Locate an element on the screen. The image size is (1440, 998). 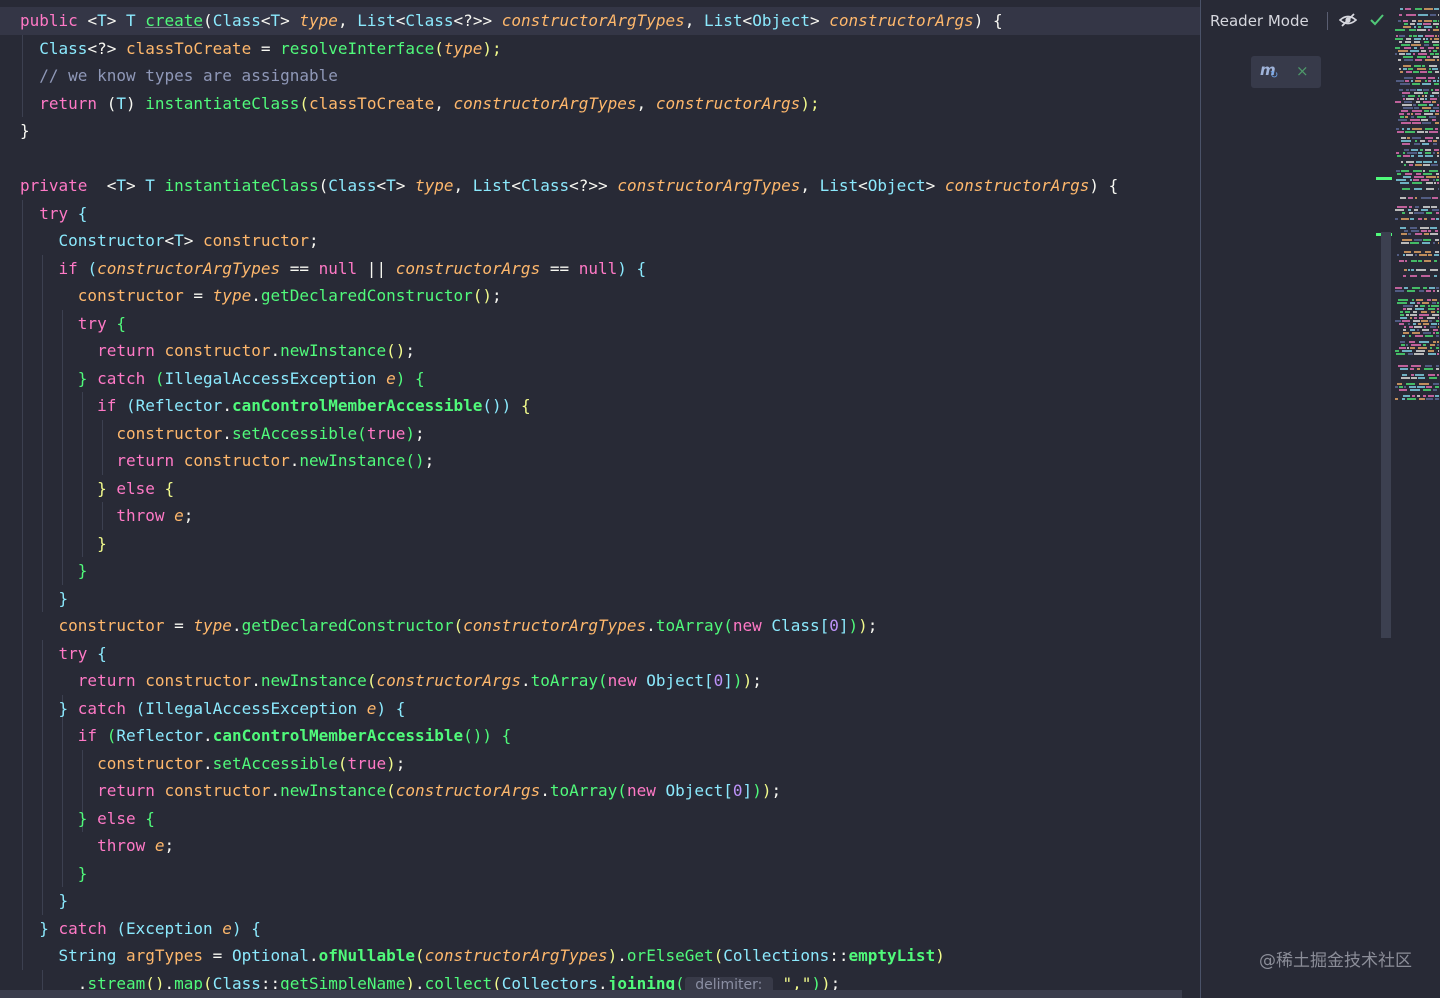
code-token: toArray is located at coordinates (689, 625).